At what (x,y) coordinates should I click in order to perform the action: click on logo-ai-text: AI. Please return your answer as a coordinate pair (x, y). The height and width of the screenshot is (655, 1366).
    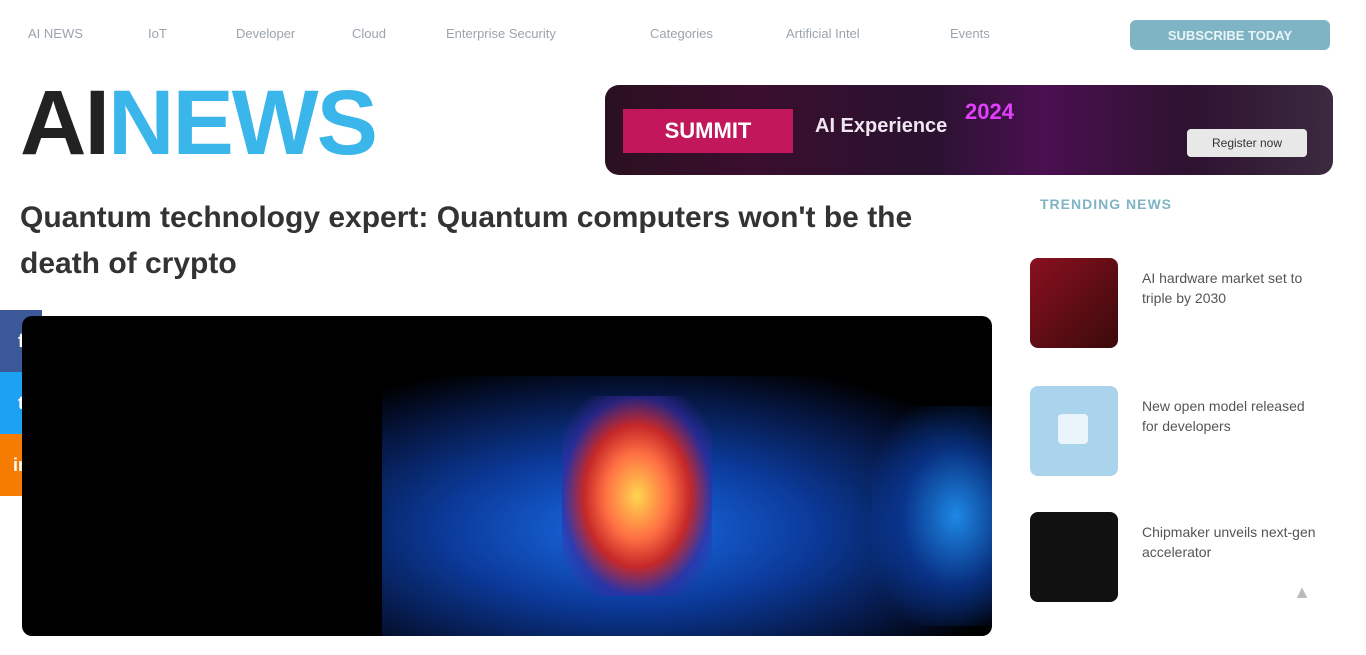
    Looking at the image, I should click on (65, 123).